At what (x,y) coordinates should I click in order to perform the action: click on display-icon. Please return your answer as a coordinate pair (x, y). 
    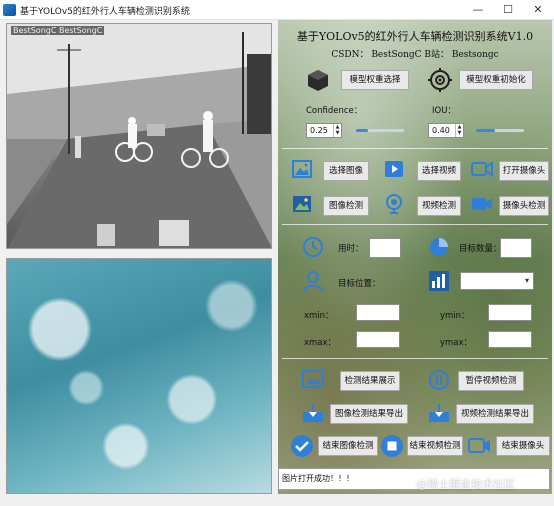
    Looking at the image, I should click on (313, 379).